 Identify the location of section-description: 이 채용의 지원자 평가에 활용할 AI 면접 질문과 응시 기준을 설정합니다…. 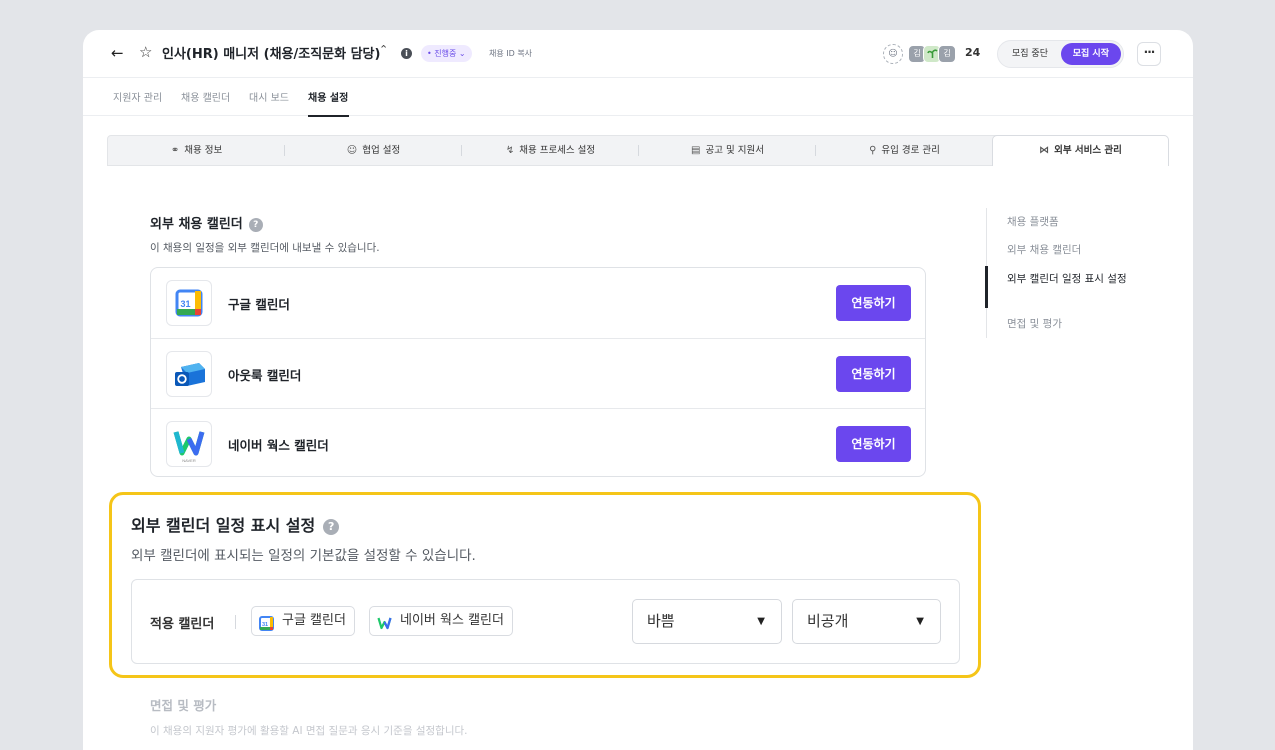
(309, 731).